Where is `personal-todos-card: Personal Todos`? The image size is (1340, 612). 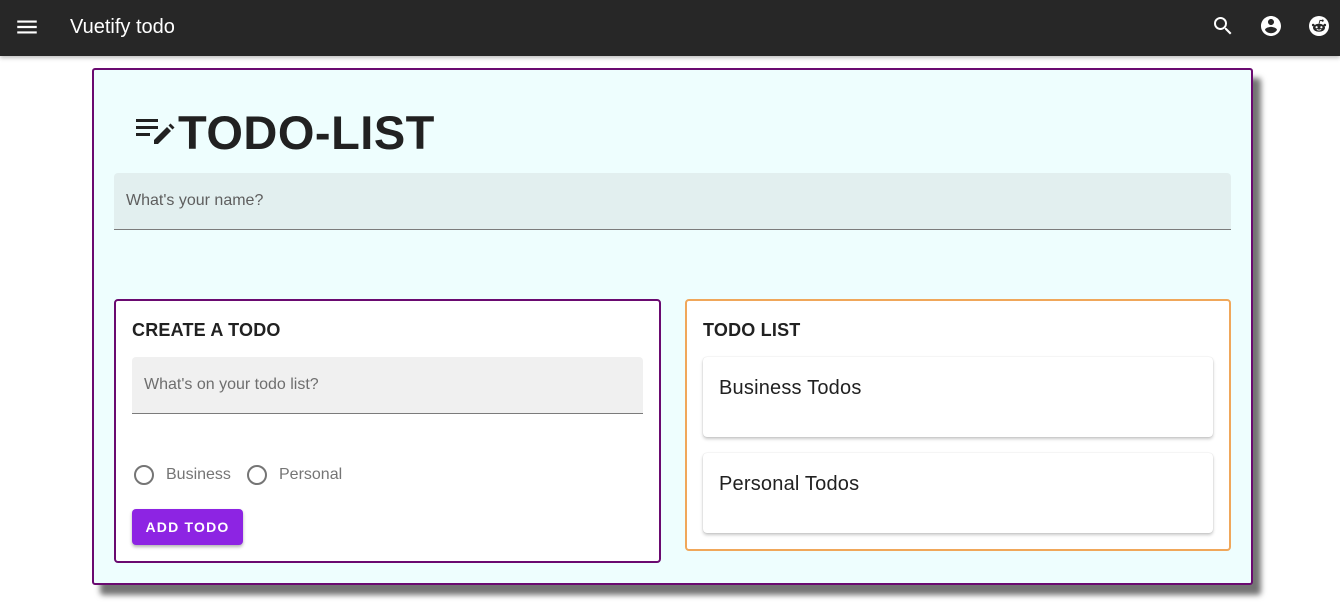 personal-todos-card: Personal Todos is located at coordinates (958, 493).